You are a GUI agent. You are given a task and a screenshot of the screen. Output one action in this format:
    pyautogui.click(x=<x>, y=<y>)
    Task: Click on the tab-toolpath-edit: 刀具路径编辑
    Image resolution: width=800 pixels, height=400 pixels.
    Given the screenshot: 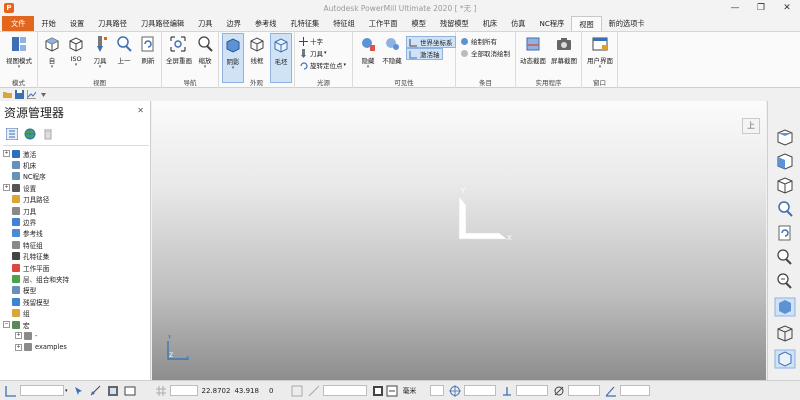 What is the action you would take?
    pyautogui.click(x=162, y=23)
    